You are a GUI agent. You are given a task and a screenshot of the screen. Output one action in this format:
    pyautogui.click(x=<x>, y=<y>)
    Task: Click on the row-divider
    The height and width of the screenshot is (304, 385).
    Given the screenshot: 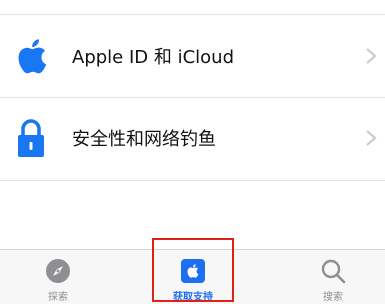 What is the action you would take?
    pyautogui.click(x=192, y=180)
    